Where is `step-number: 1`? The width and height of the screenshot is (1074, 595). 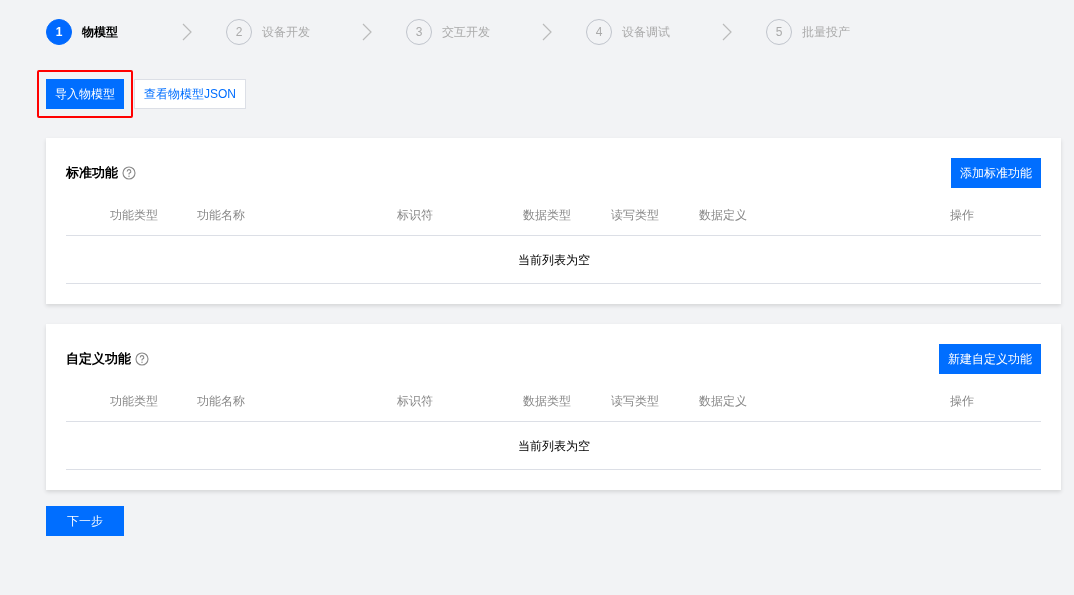 step-number: 1 is located at coordinates (59, 32).